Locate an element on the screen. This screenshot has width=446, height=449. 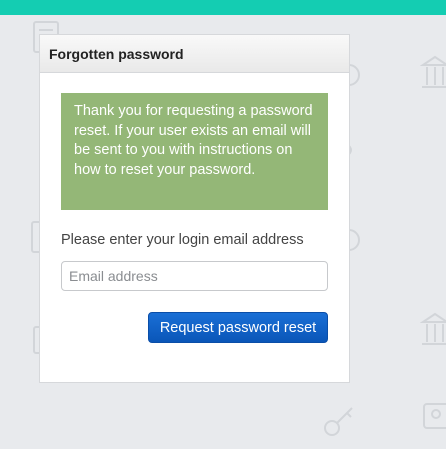
request-password-reset-button: Request password reset is located at coordinates (238, 327).